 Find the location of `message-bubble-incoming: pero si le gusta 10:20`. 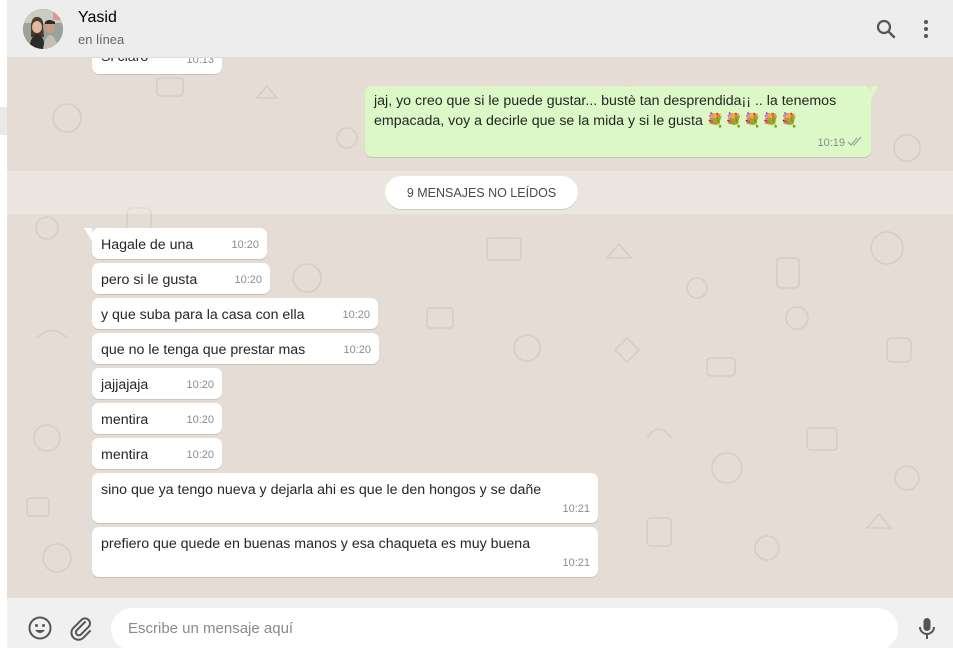

message-bubble-incoming: pero si le gusta 10:20 is located at coordinates (181, 278).